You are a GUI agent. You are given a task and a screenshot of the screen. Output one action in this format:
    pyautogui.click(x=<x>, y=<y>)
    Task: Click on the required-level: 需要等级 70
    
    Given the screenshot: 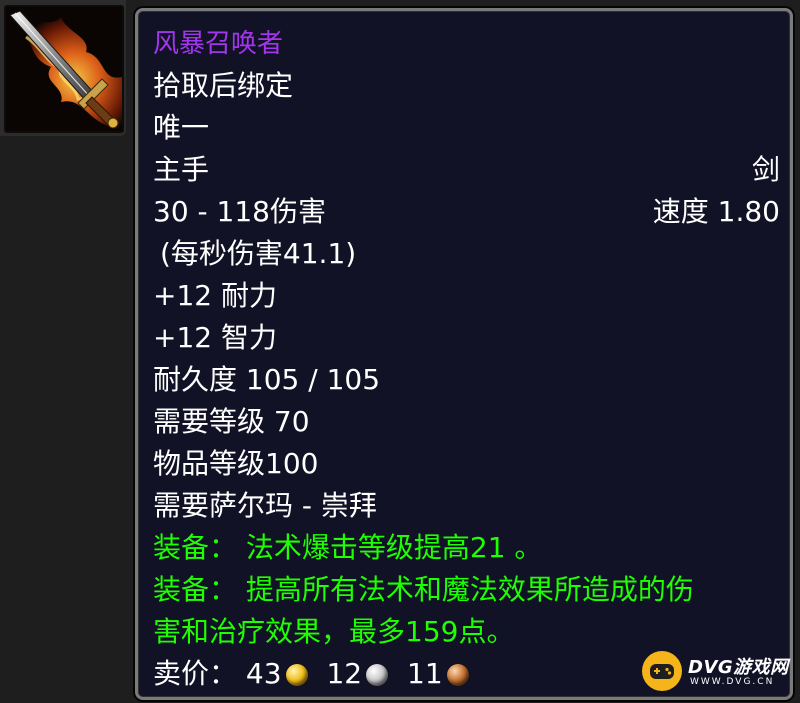 What is the action you would take?
    pyautogui.click(x=231, y=421)
    